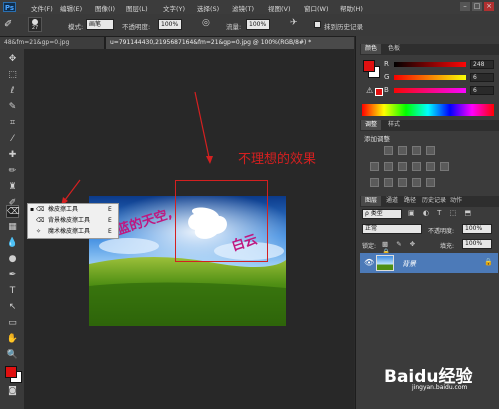 This screenshot has height=409, width=499. Describe the element at coordinates (12, 259) in the screenshot. I see `dodge-tool-icon: ●` at that location.